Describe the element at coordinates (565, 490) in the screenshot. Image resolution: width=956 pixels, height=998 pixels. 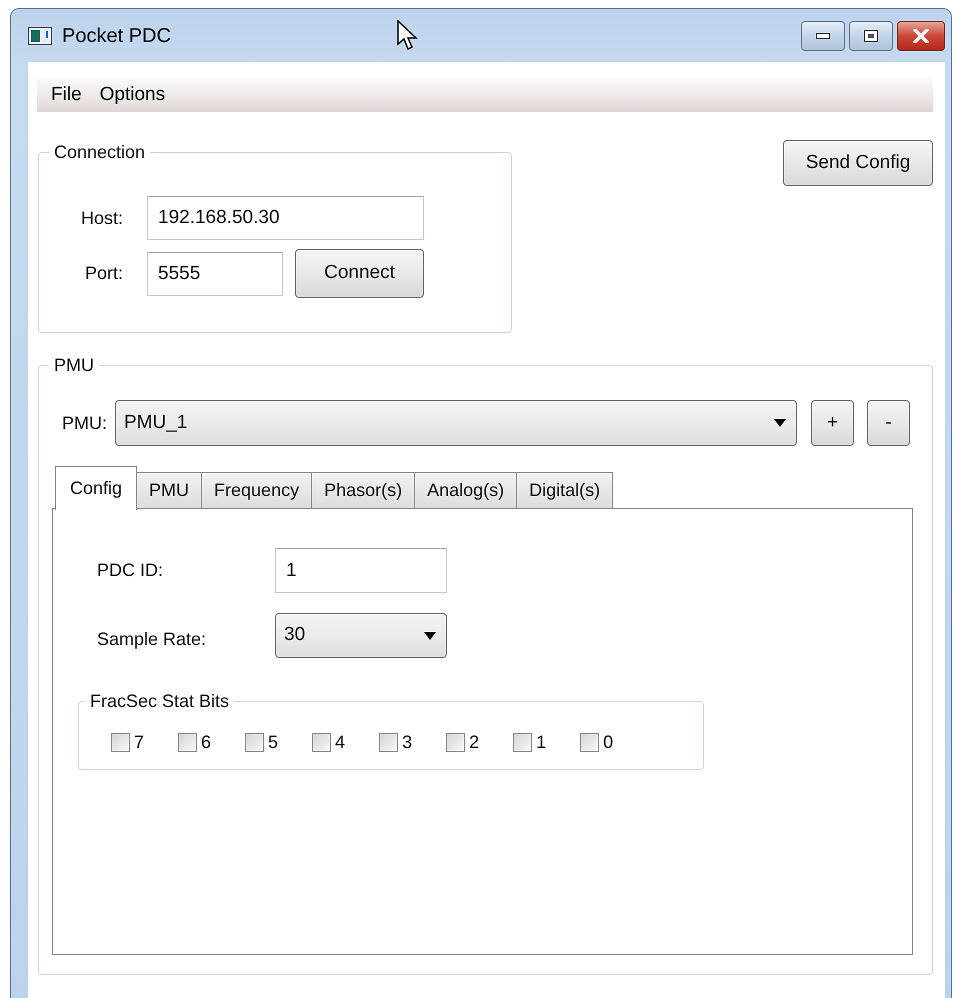
I see `tab: Digital(s)` at that location.